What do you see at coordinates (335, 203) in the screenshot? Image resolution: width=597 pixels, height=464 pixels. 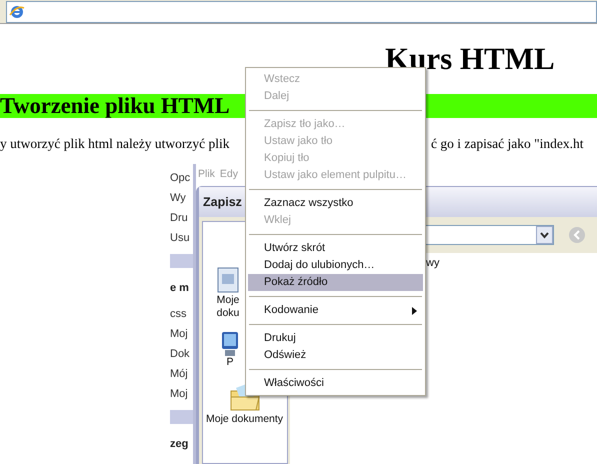 I see `menu-item: Zaznacz wszystko` at bounding box center [335, 203].